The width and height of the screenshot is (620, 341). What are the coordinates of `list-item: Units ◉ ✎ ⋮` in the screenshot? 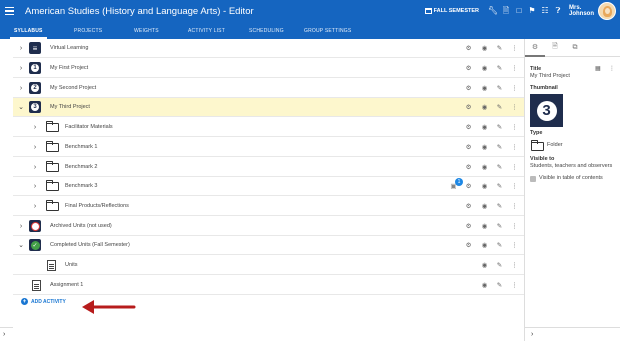 It's located at (268, 265).